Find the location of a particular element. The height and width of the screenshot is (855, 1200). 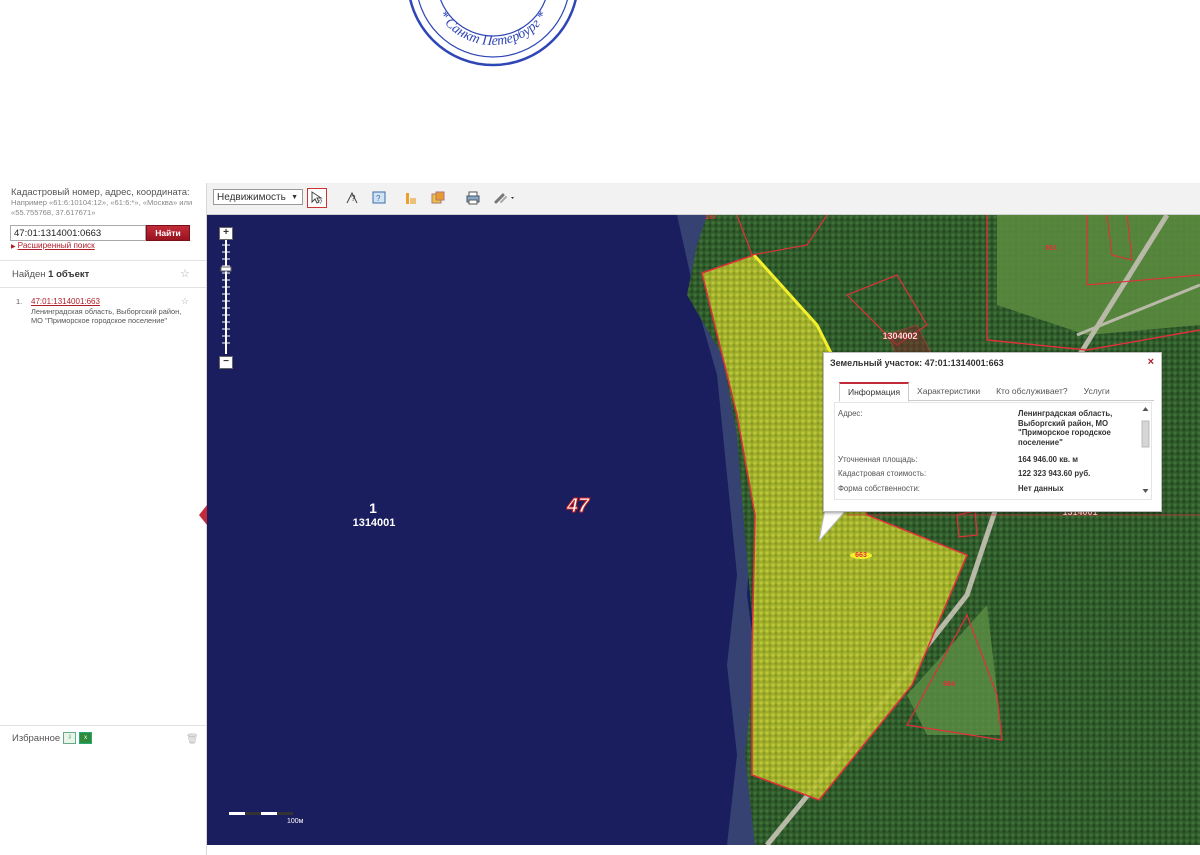

link-icon is located at coordinates (504, 198).